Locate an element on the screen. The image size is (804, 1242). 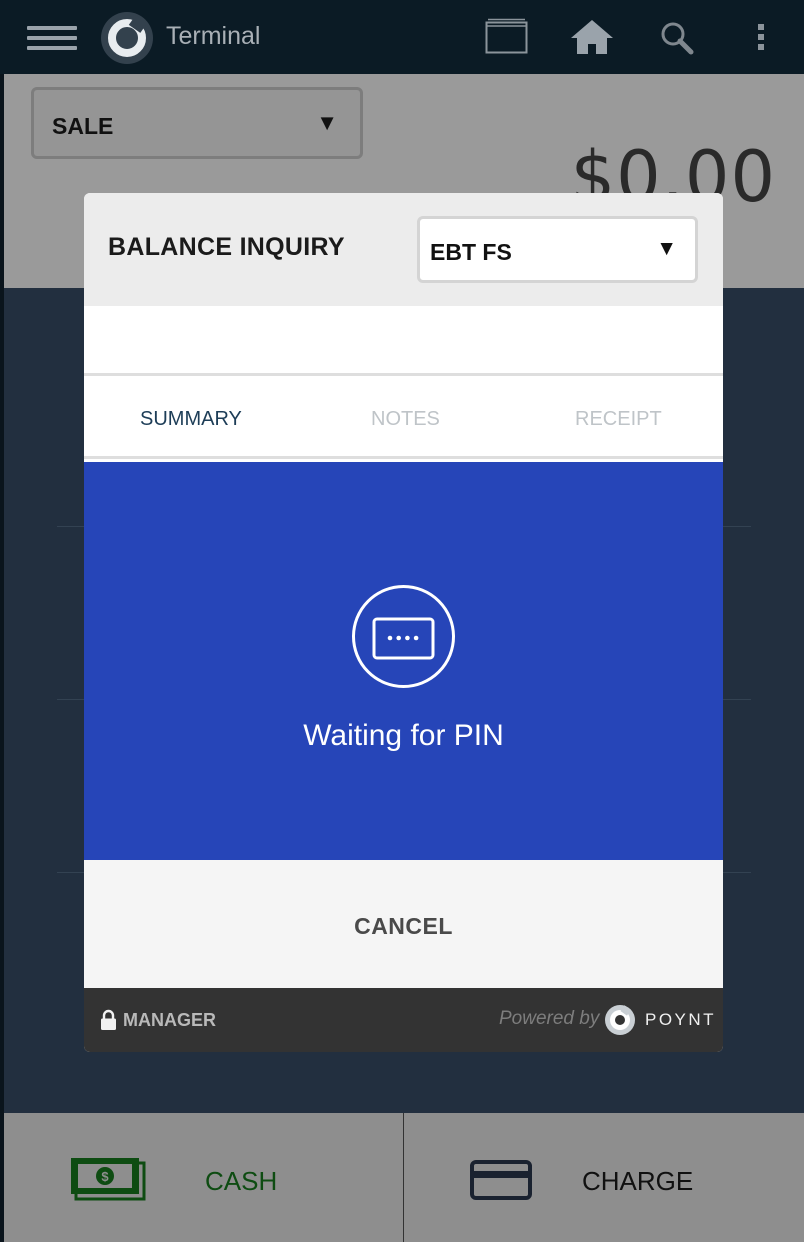
dialog-spacer is located at coordinates (403, 341).